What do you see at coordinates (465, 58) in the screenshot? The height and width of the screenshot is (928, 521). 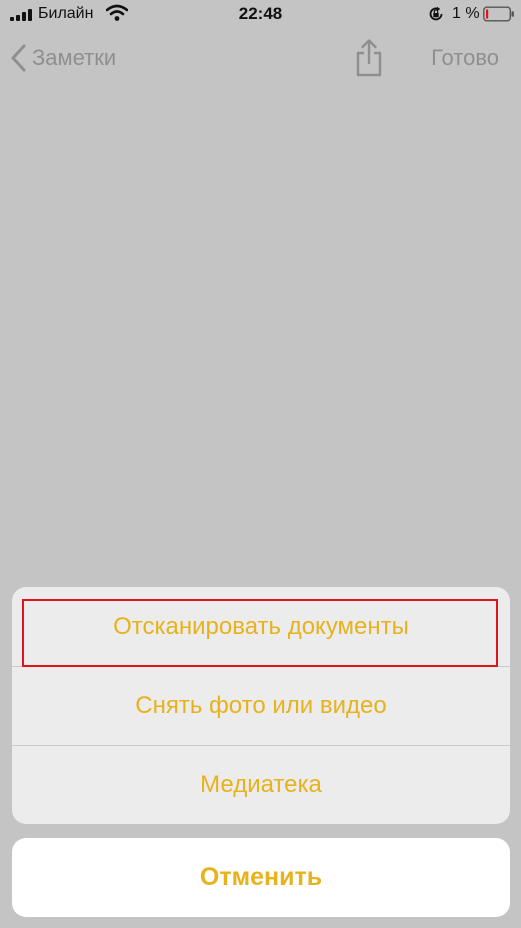 I see `done-button: Готово` at bounding box center [465, 58].